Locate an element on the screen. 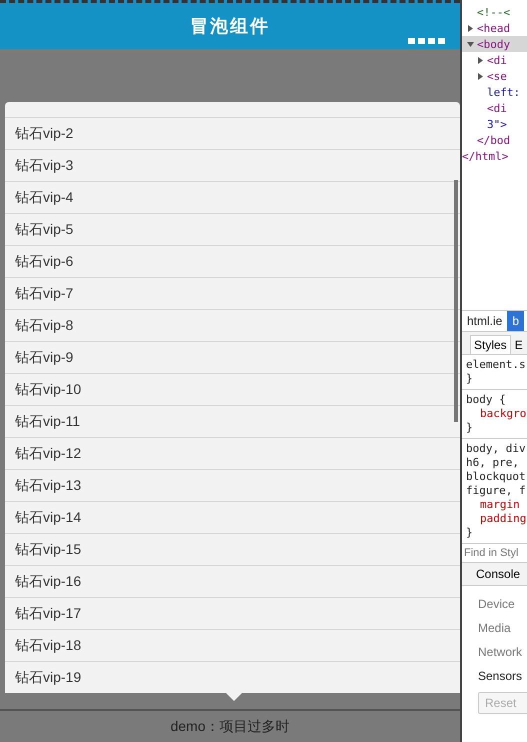 This screenshot has width=527, height=742. list-item: 钻石vip-13 is located at coordinates (232, 485).